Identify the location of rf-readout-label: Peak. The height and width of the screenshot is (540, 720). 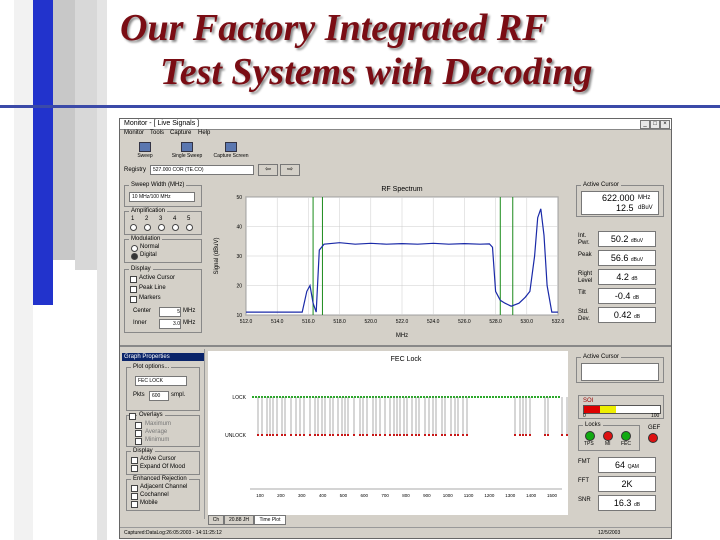
(585, 255).